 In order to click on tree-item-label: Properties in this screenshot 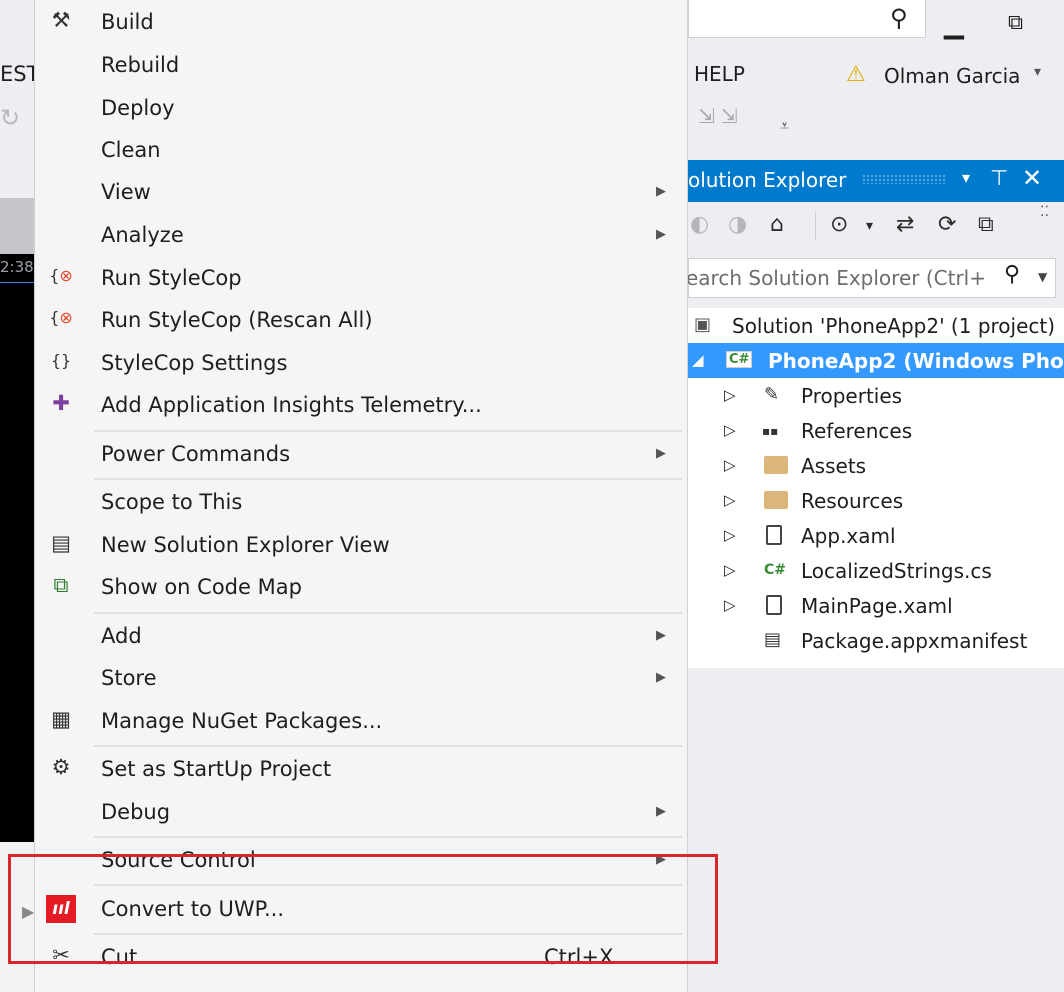, I will do `click(852, 396)`.